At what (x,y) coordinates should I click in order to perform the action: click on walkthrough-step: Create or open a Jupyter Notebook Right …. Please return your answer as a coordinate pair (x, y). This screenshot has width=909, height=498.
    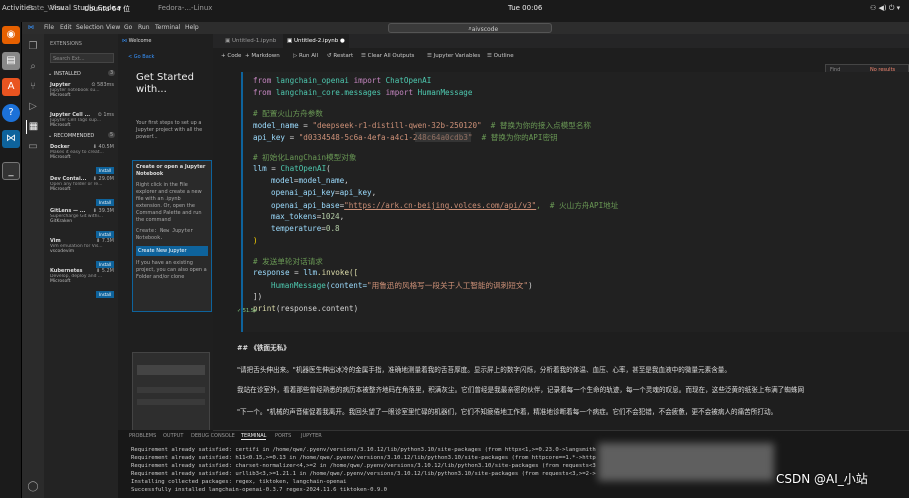
    Looking at the image, I should click on (172, 236).